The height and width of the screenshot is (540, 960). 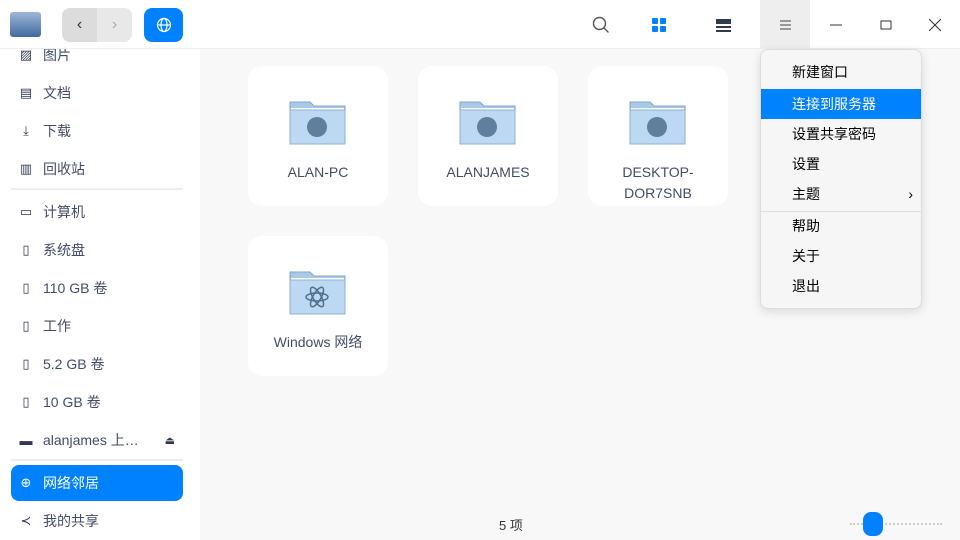 I want to click on main-menu: 新建窗口 连接到服务器 设置共享密码 设置 主题 › 帮助 关于 退出, so click(x=841, y=179).